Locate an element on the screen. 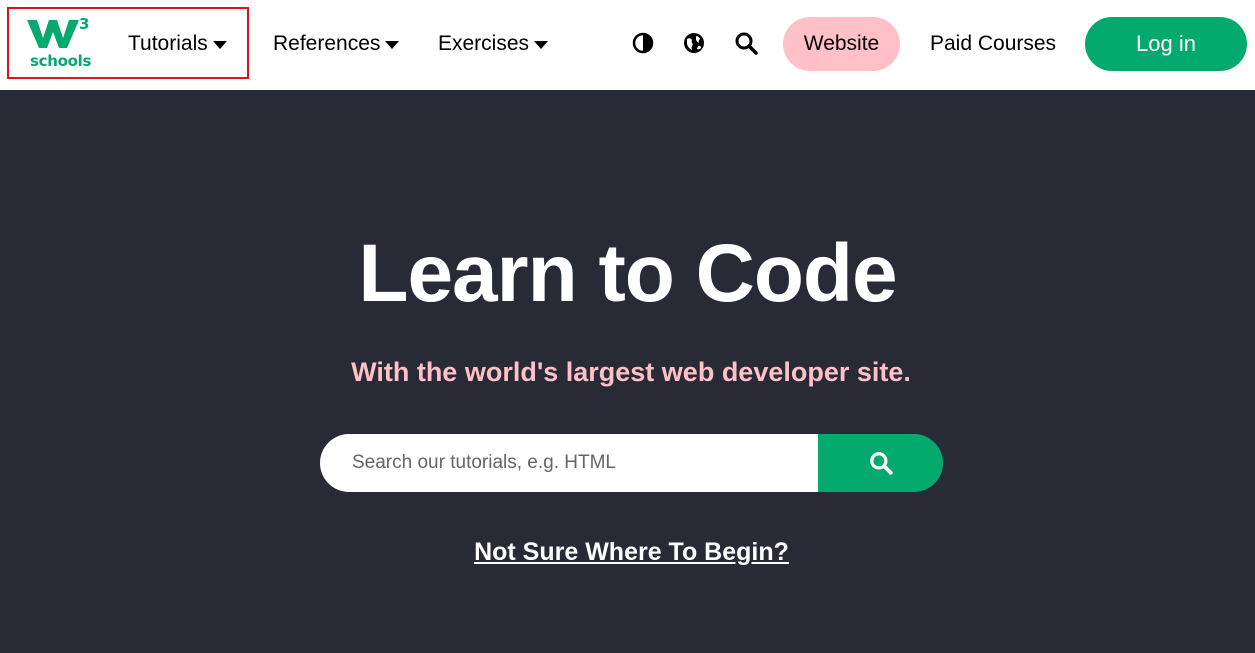 The width and height of the screenshot is (1255, 653). tutorial-search-input is located at coordinates (569, 463).